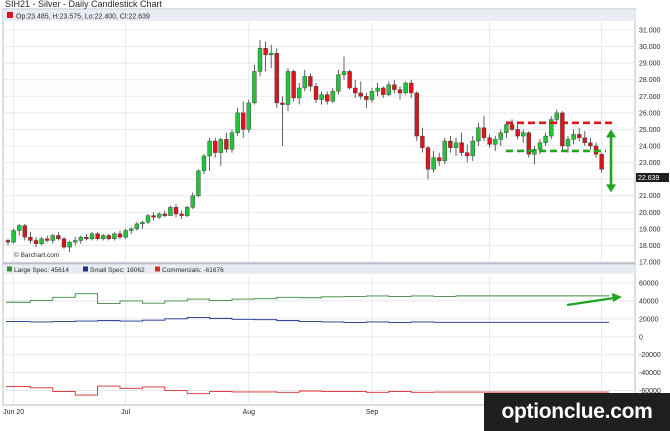 Image resolution: width=670 pixels, height=431 pixels. What do you see at coordinates (157, 269) in the screenshot?
I see `legend-swatch-commercials` at bounding box center [157, 269].